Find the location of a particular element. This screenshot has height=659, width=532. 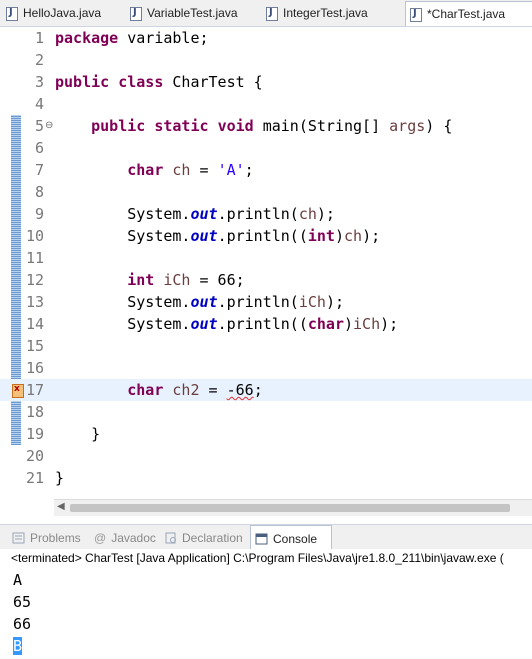

code-line: 7 char ch = 'A'; is located at coordinates (266, 170).